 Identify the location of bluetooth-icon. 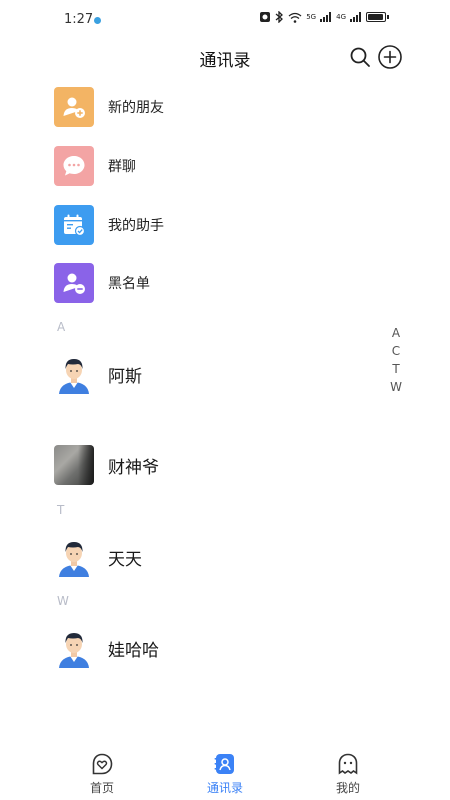
(279, 17).